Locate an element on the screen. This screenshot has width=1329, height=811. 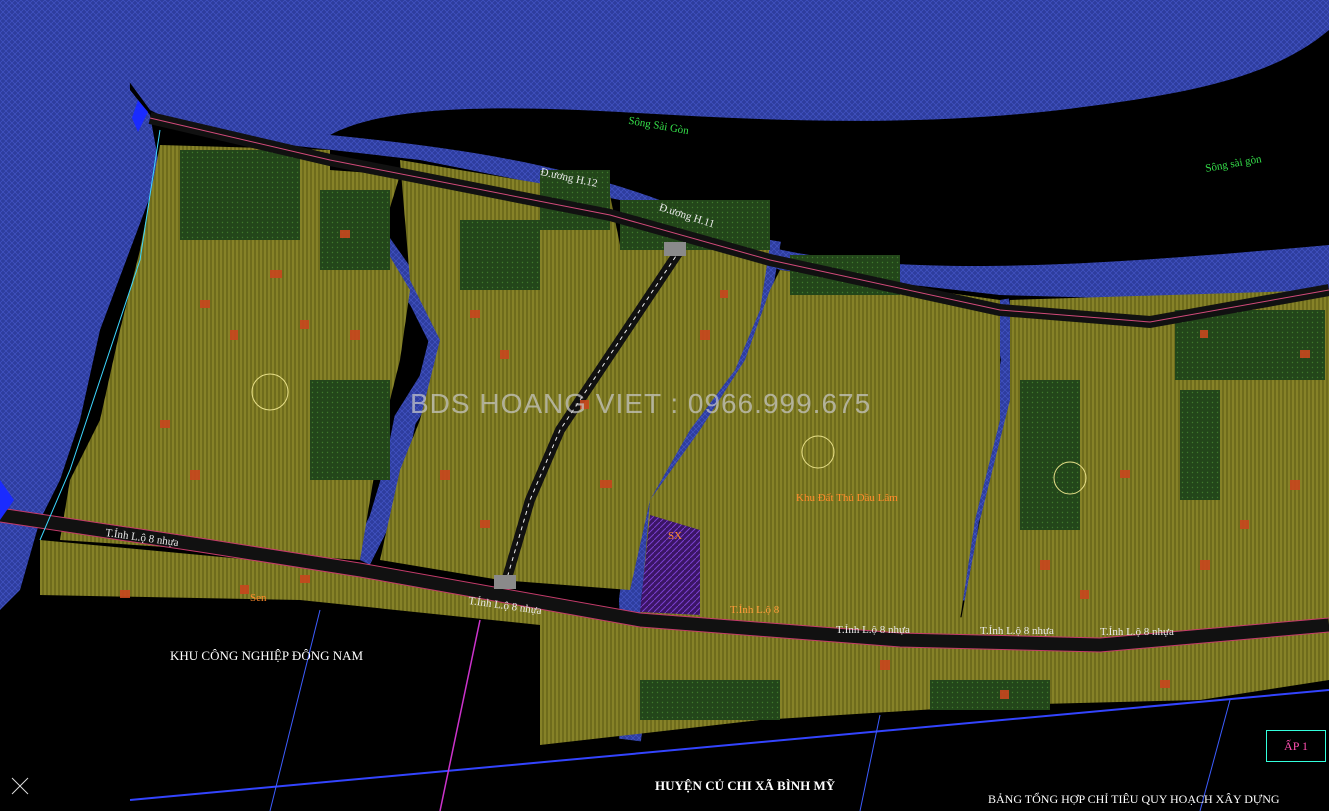
industrial-zone is located at coordinates (270, 705).